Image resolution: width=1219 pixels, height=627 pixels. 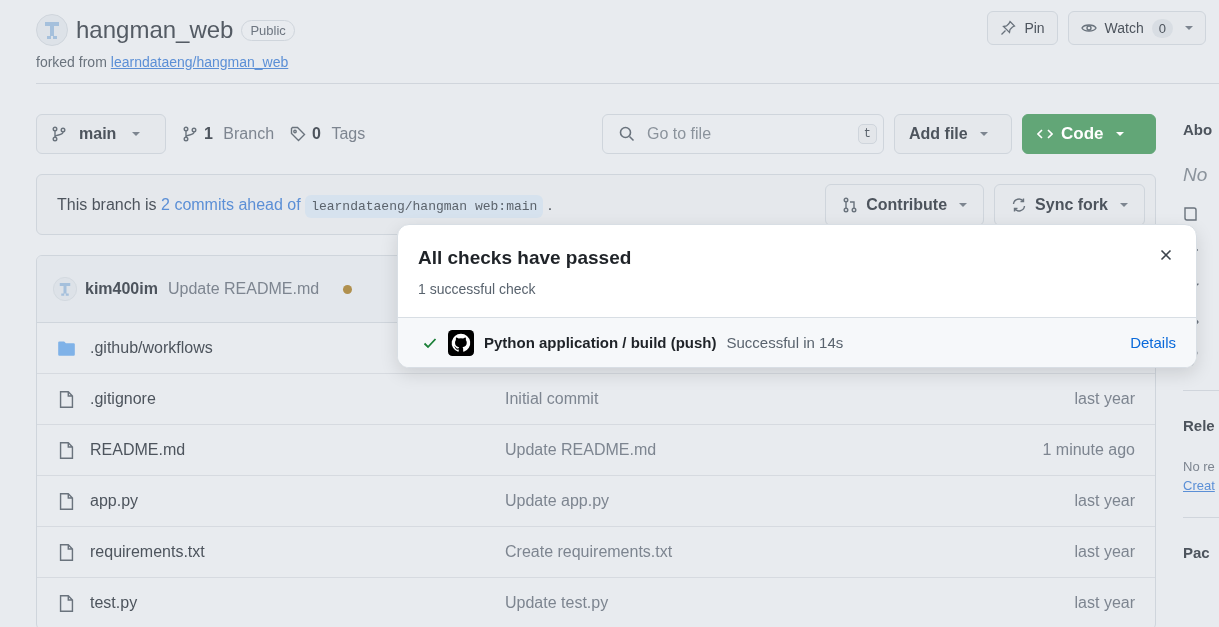 What do you see at coordinates (101, 134) in the screenshot?
I see `branch-select: main` at bounding box center [101, 134].